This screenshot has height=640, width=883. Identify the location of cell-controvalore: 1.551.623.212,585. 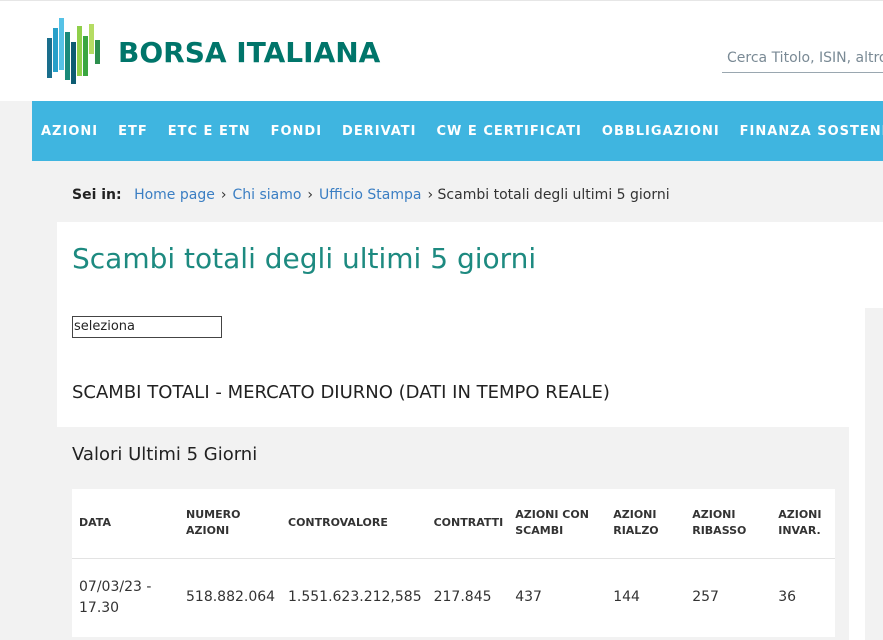
(355, 597).